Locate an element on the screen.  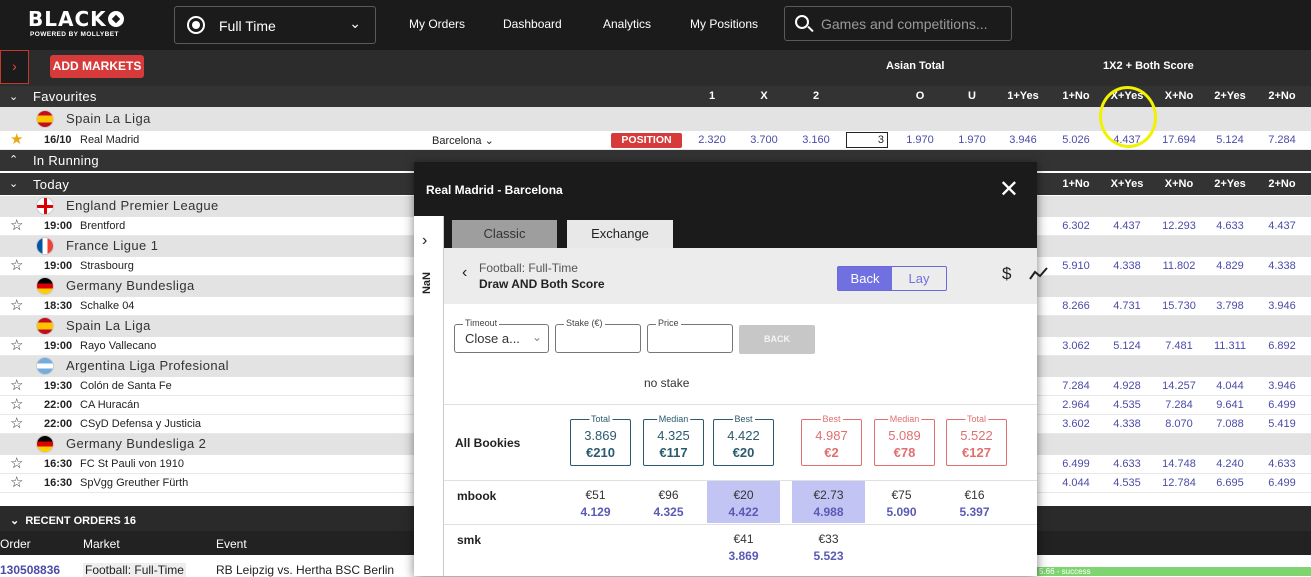
odds-cell: 3.700 is located at coordinates (764, 140).